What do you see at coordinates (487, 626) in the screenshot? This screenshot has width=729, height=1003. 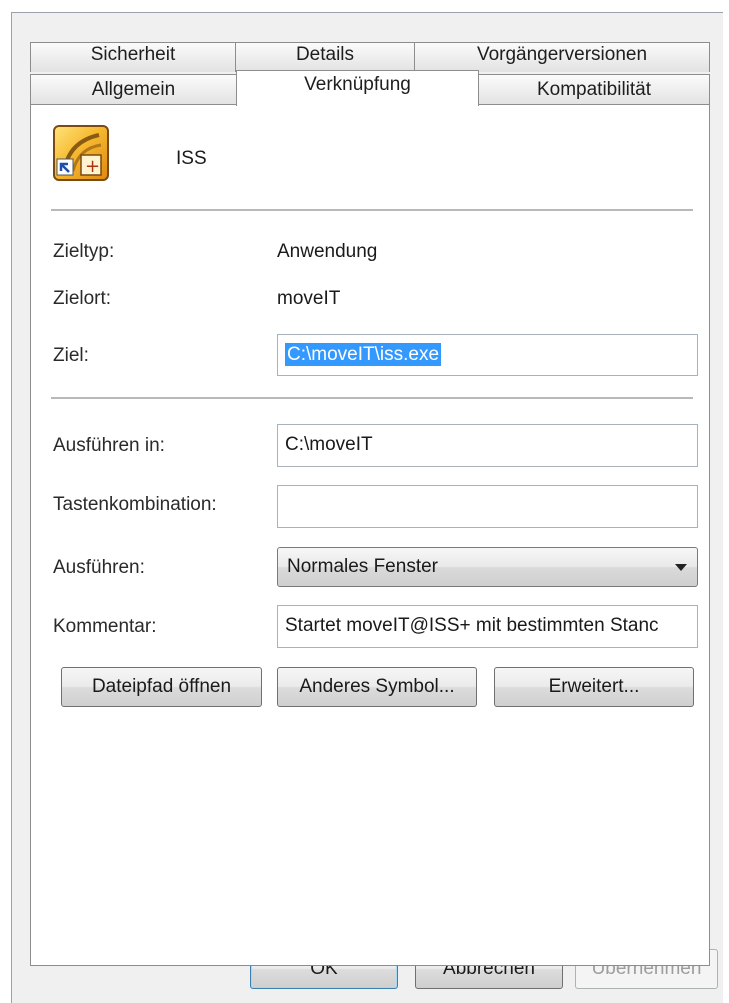 I see `kommentar-input: Startet moveIT@ISS+ mit bestimmten Stanc` at bounding box center [487, 626].